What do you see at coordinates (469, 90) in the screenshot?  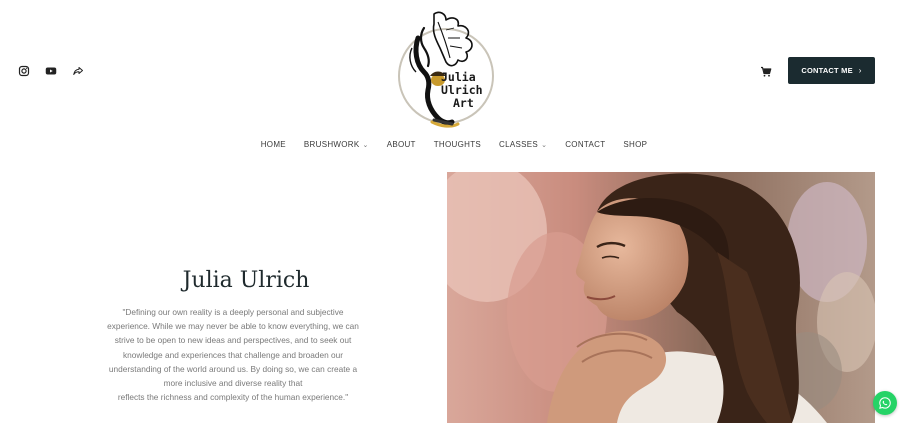 I see `logo-wordmark: Julia Ulrich Art` at bounding box center [469, 90].